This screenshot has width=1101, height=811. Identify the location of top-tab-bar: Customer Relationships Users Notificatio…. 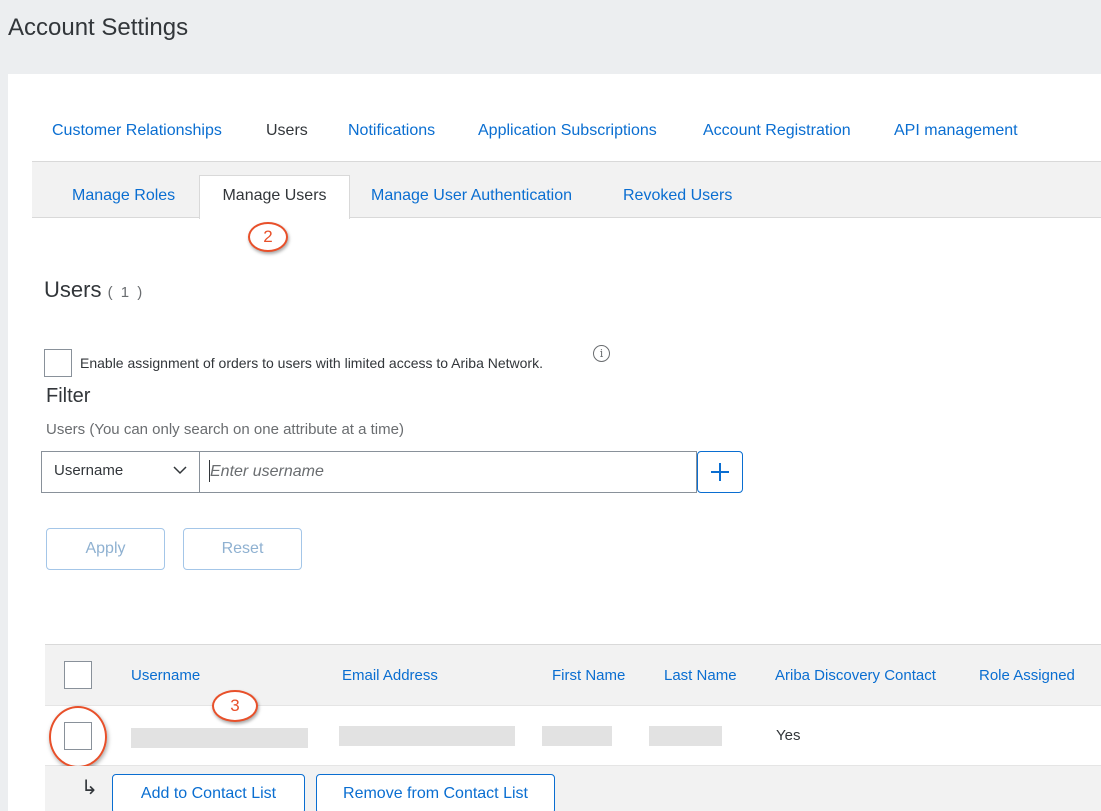
(566, 118).